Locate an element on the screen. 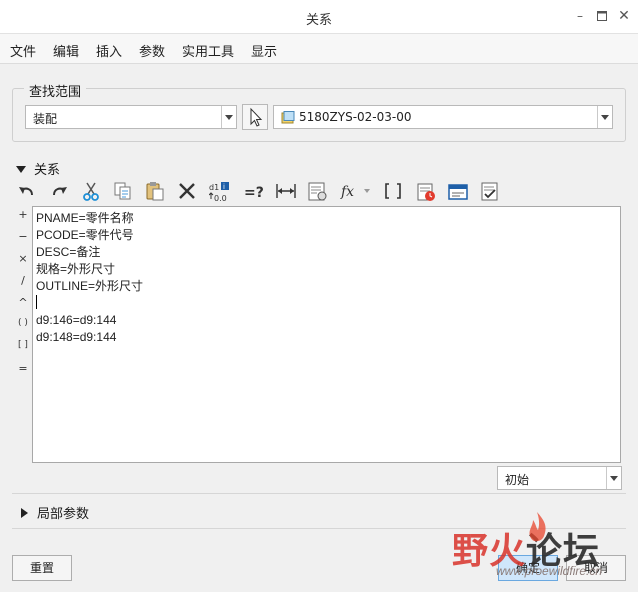 This screenshot has width=638, height=592. flame-icon is located at coordinates (537, 527).